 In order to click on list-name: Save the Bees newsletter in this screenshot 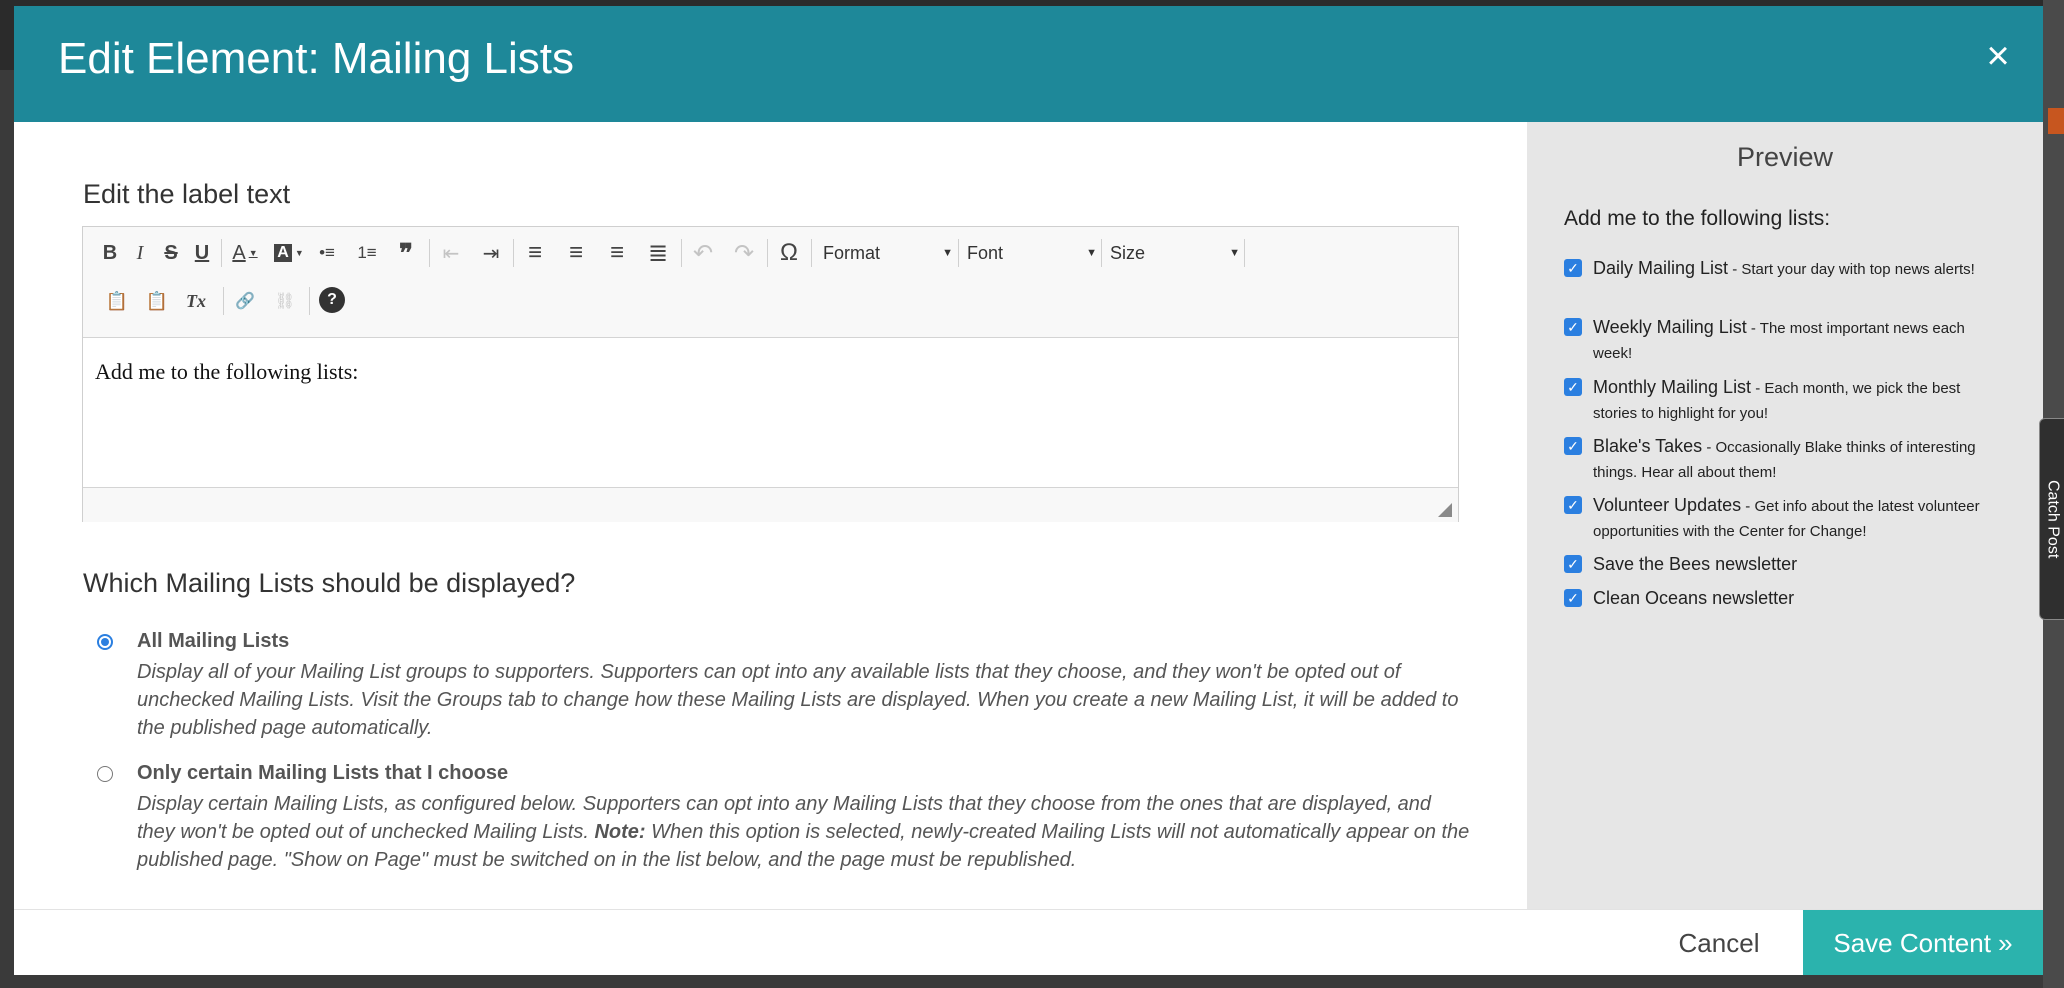, I will do `click(1695, 564)`.